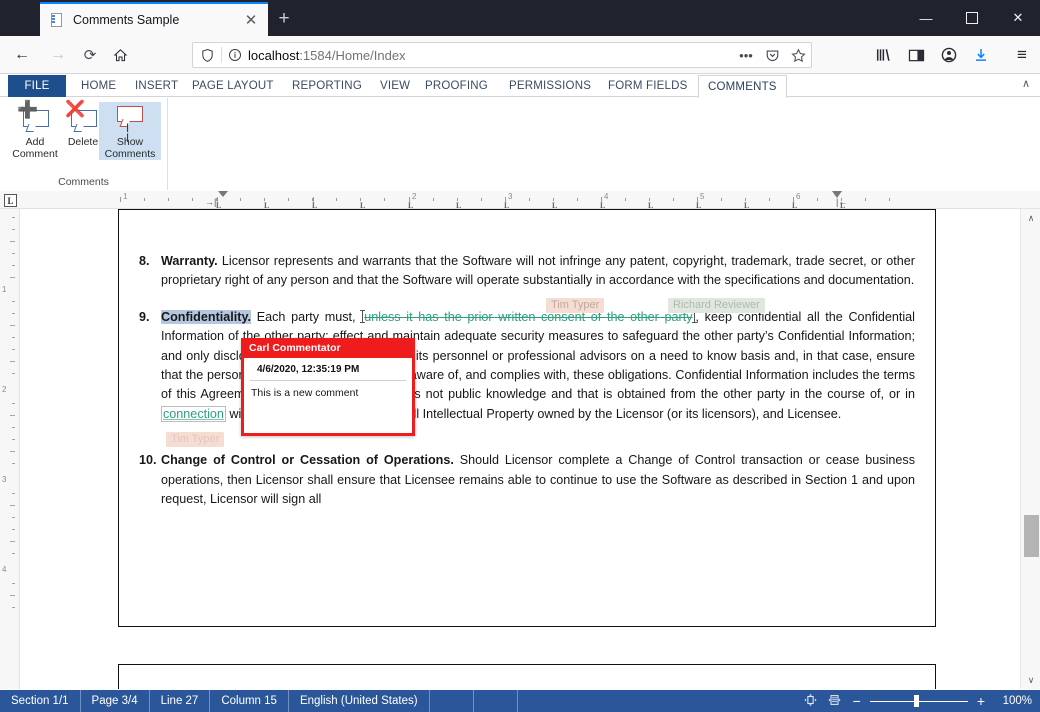  I want to click on url-host: localhost, so click(274, 55).